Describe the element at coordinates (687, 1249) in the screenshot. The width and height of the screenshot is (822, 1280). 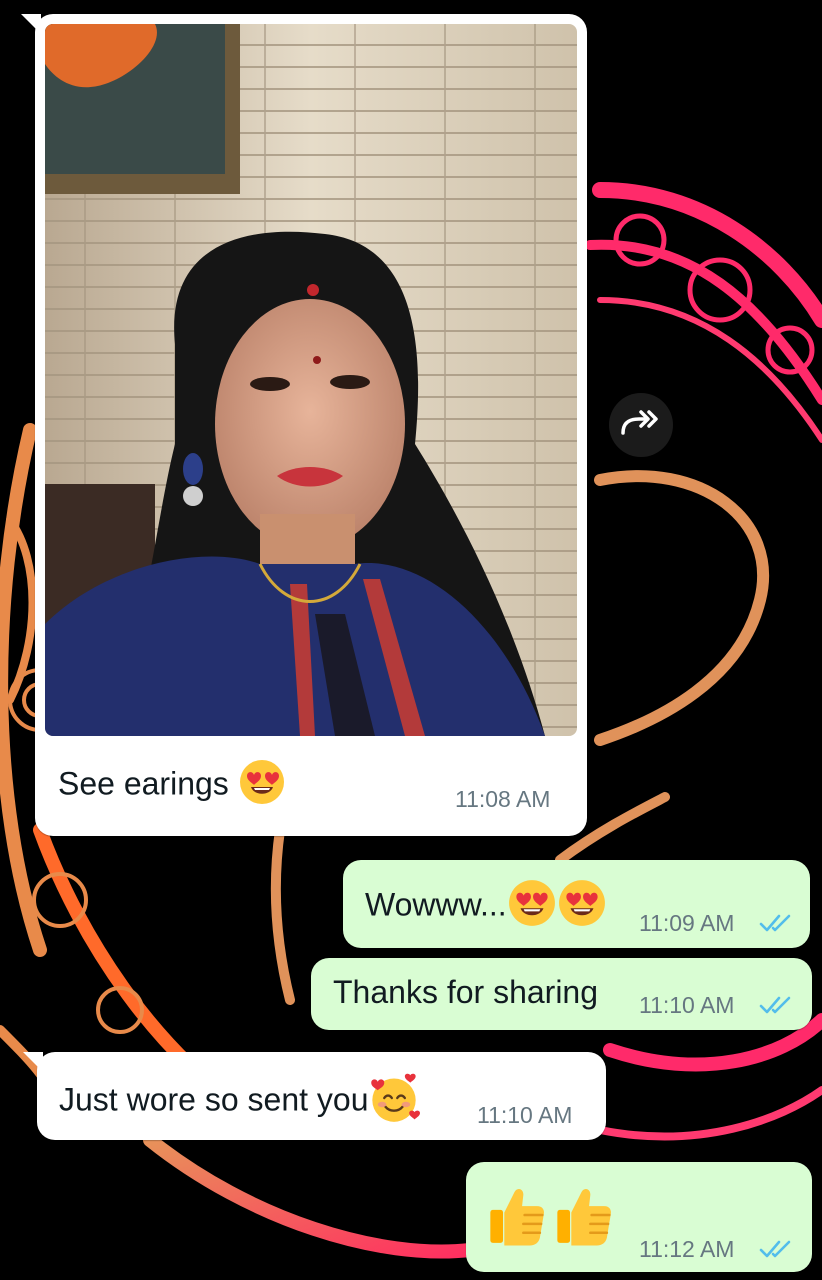
I see `message-time: 11:12 AM` at that location.